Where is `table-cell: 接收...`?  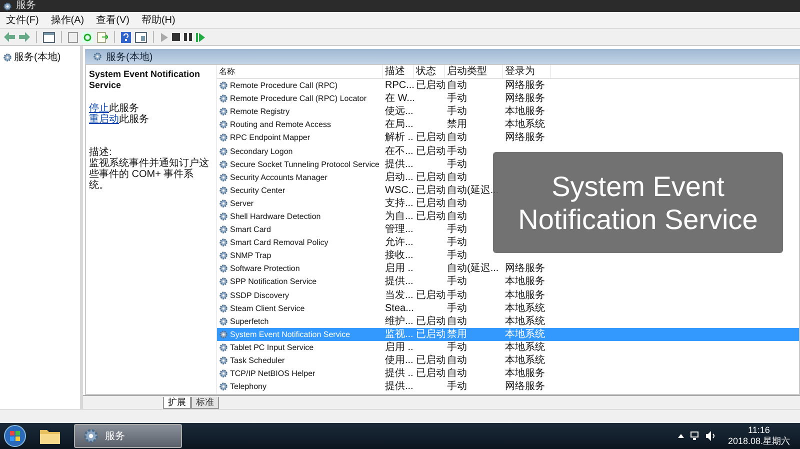 table-cell: 接收... is located at coordinates (399, 256).